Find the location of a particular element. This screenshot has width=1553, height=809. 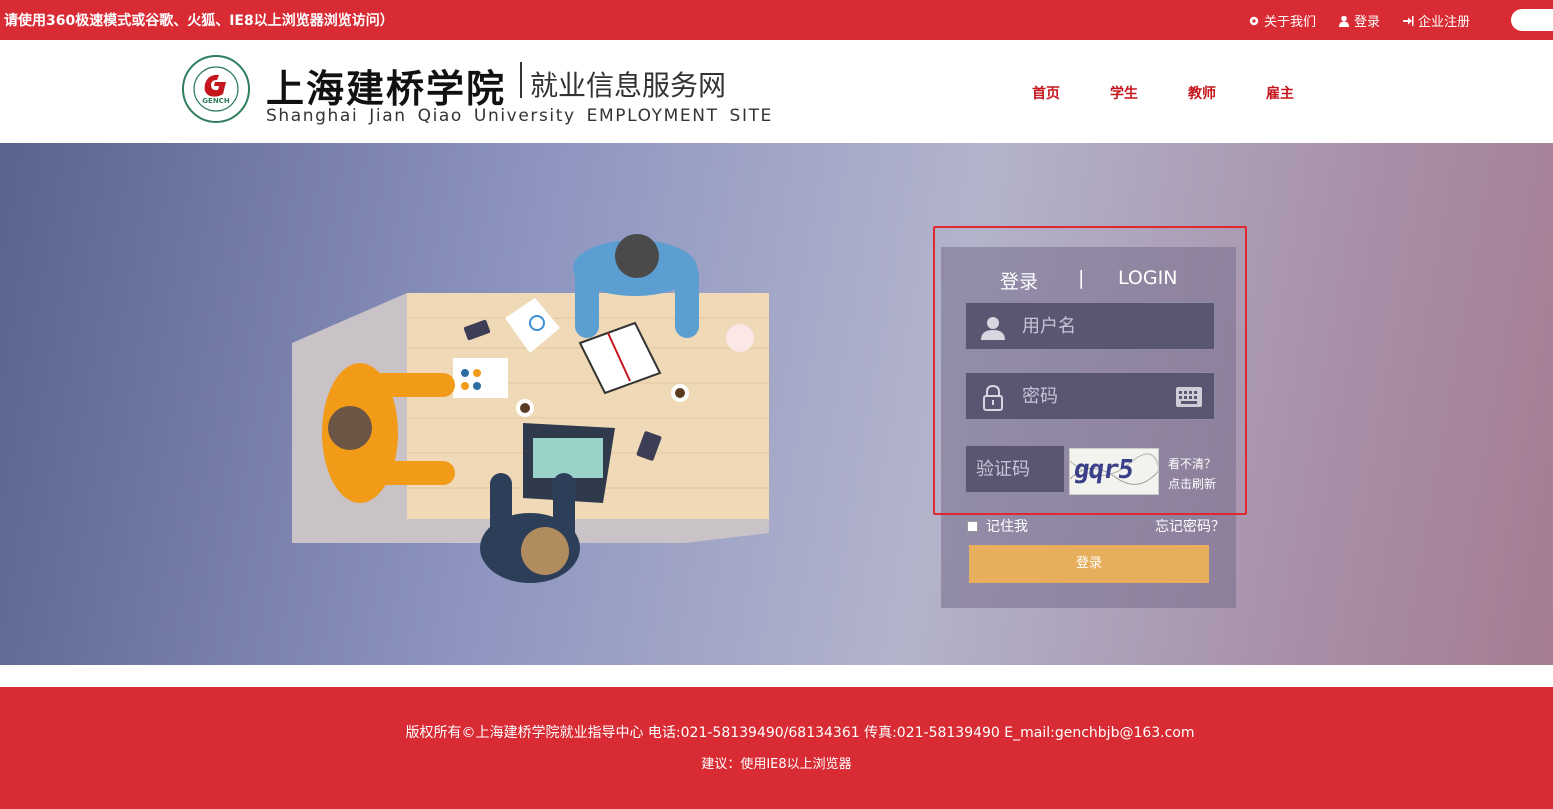

captcha-input is located at coordinates (1015, 469).